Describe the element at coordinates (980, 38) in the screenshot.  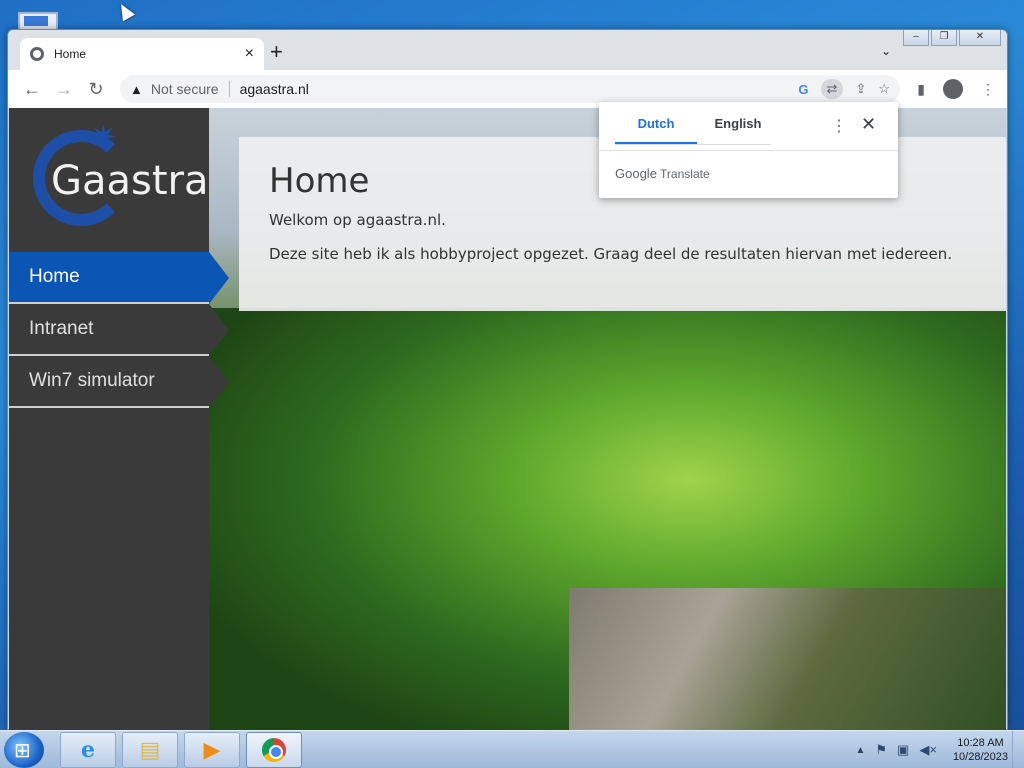
I see `window-close-button: ✕` at that location.